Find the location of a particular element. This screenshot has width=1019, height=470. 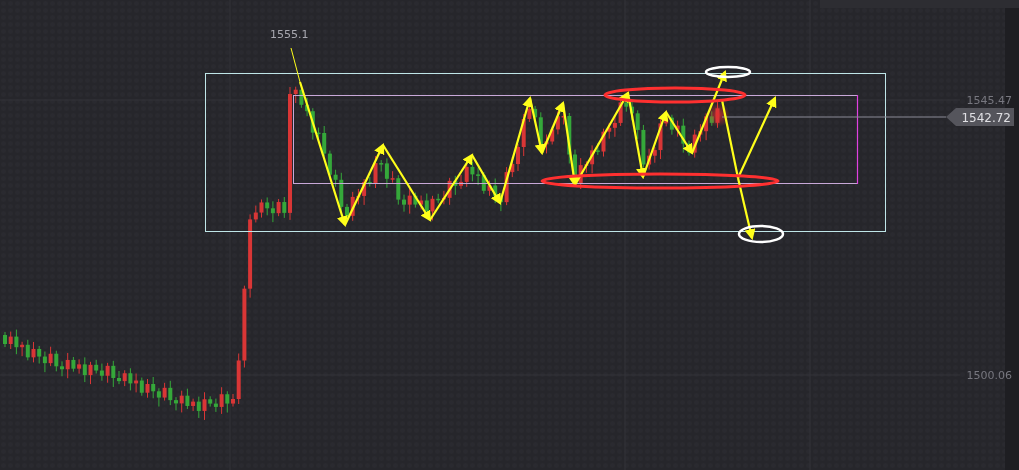

axis-price-label: 1545.47 is located at coordinates (989, 100).